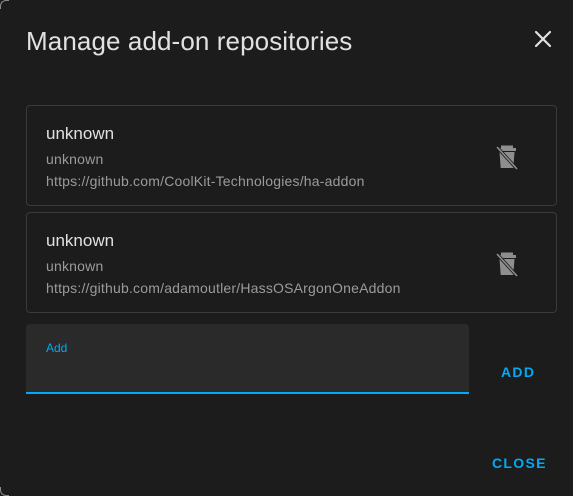 The image size is (573, 496). I want to click on close-button: CLOSE, so click(519, 463).